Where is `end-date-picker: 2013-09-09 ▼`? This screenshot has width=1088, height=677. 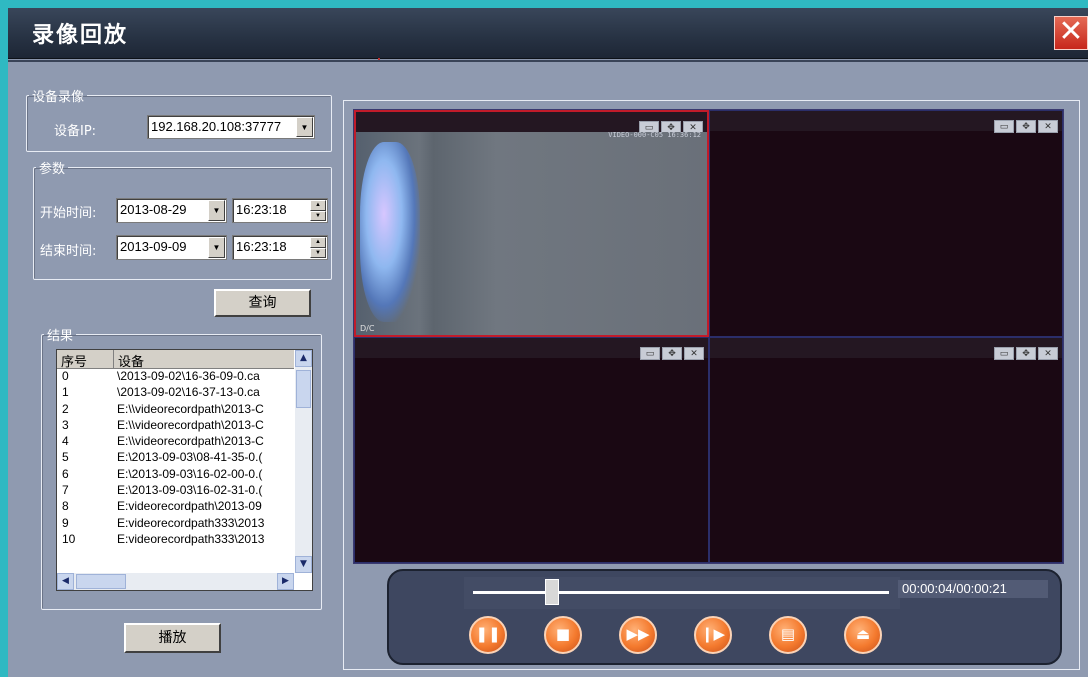 end-date-picker: 2013-09-09 ▼ is located at coordinates (171, 247).